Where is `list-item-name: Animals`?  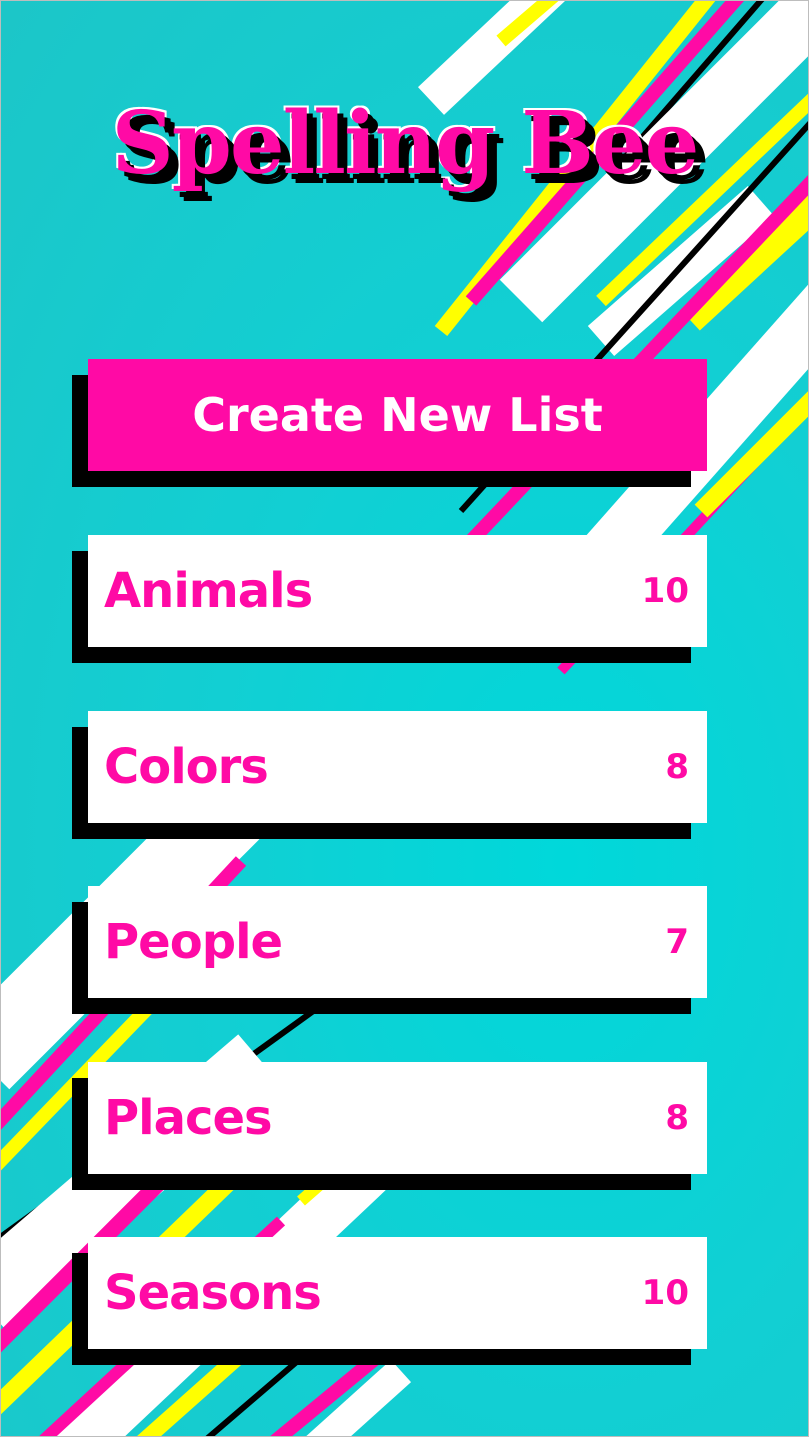 list-item-name: Animals is located at coordinates (208, 591).